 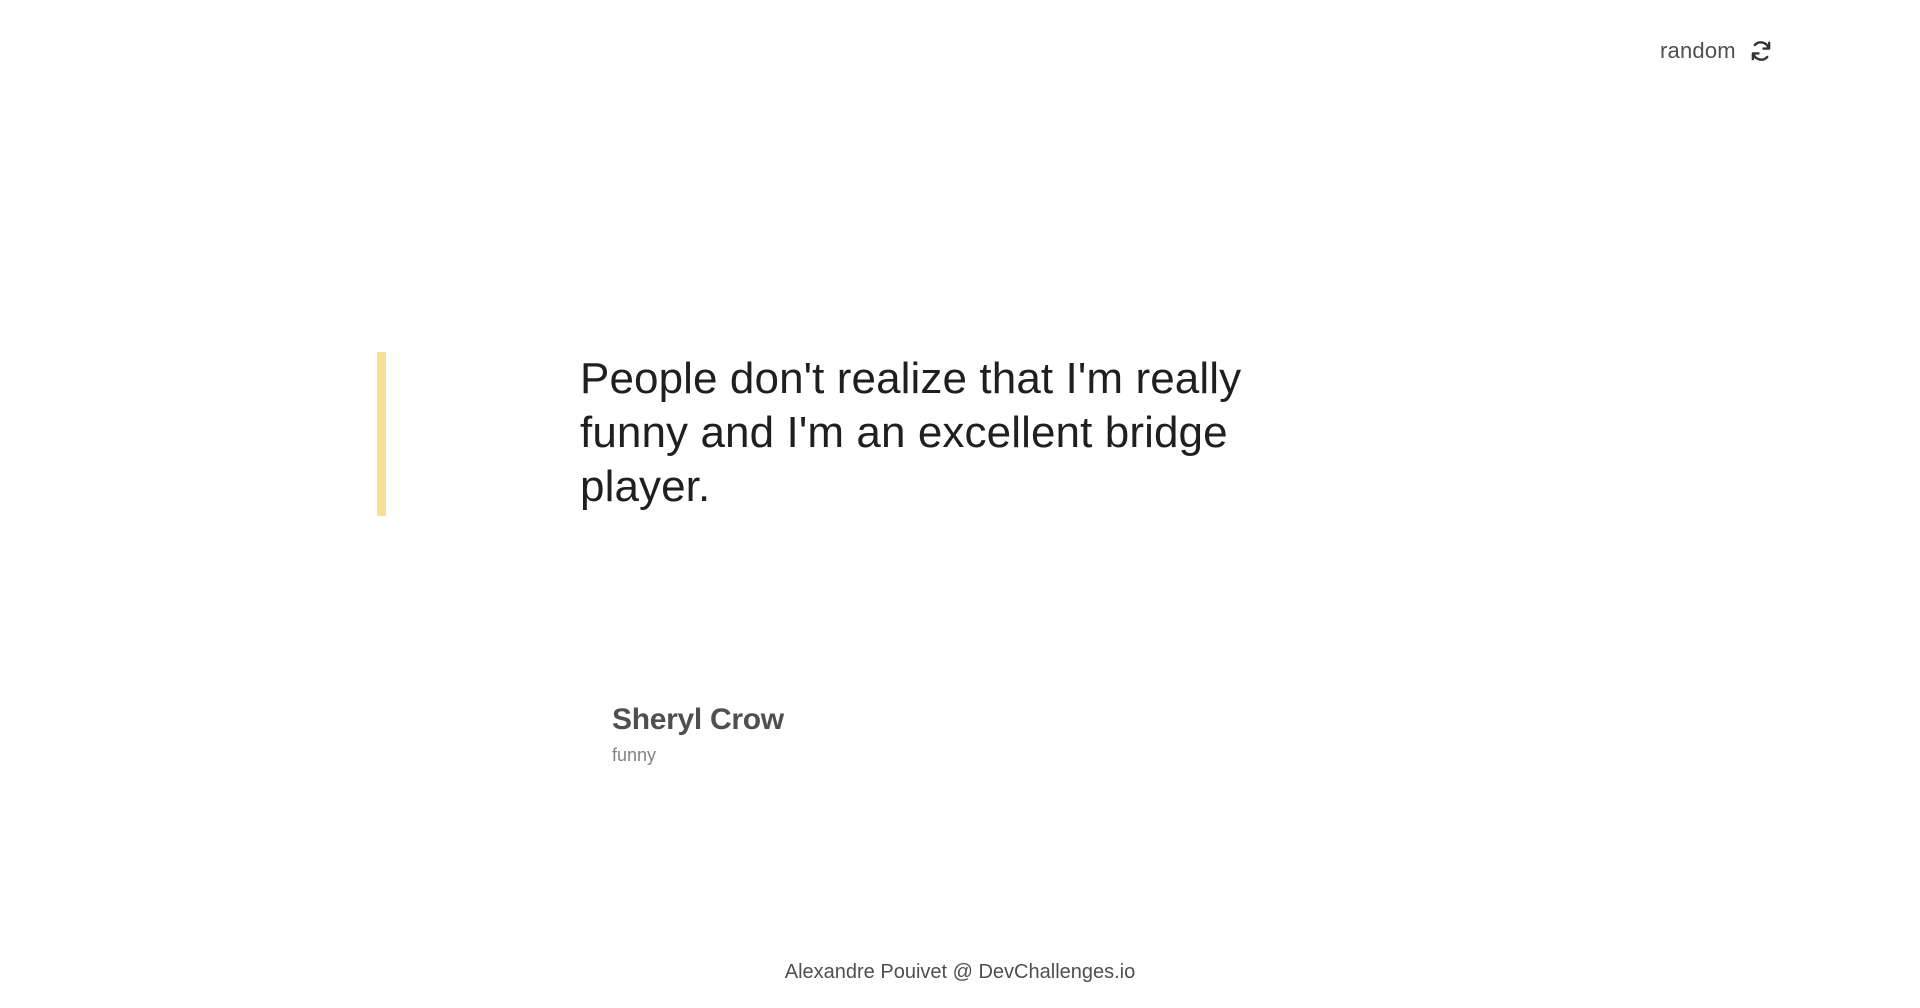 I want to click on author-block: Sheryl Crow funny, so click(x=862, y=734).